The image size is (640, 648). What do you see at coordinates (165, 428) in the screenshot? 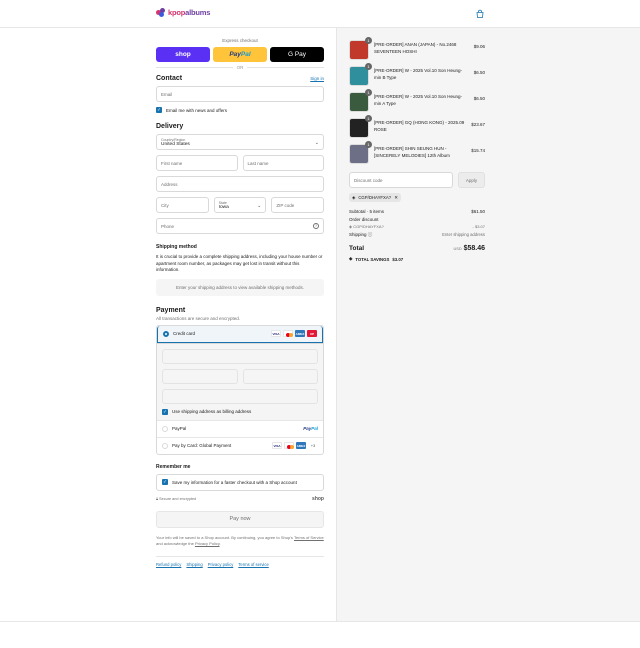
I see `paypal-radio` at bounding box center [165, 428].